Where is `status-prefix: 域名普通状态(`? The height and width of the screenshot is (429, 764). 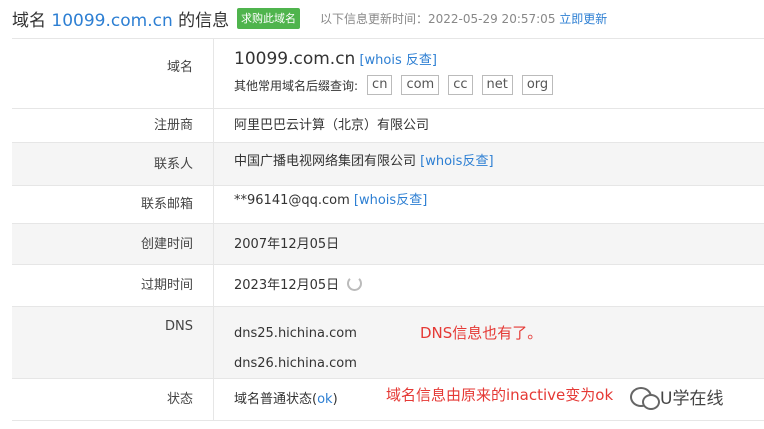 status-prefix: 域名普通状态( is located at coordinates (276, 399).